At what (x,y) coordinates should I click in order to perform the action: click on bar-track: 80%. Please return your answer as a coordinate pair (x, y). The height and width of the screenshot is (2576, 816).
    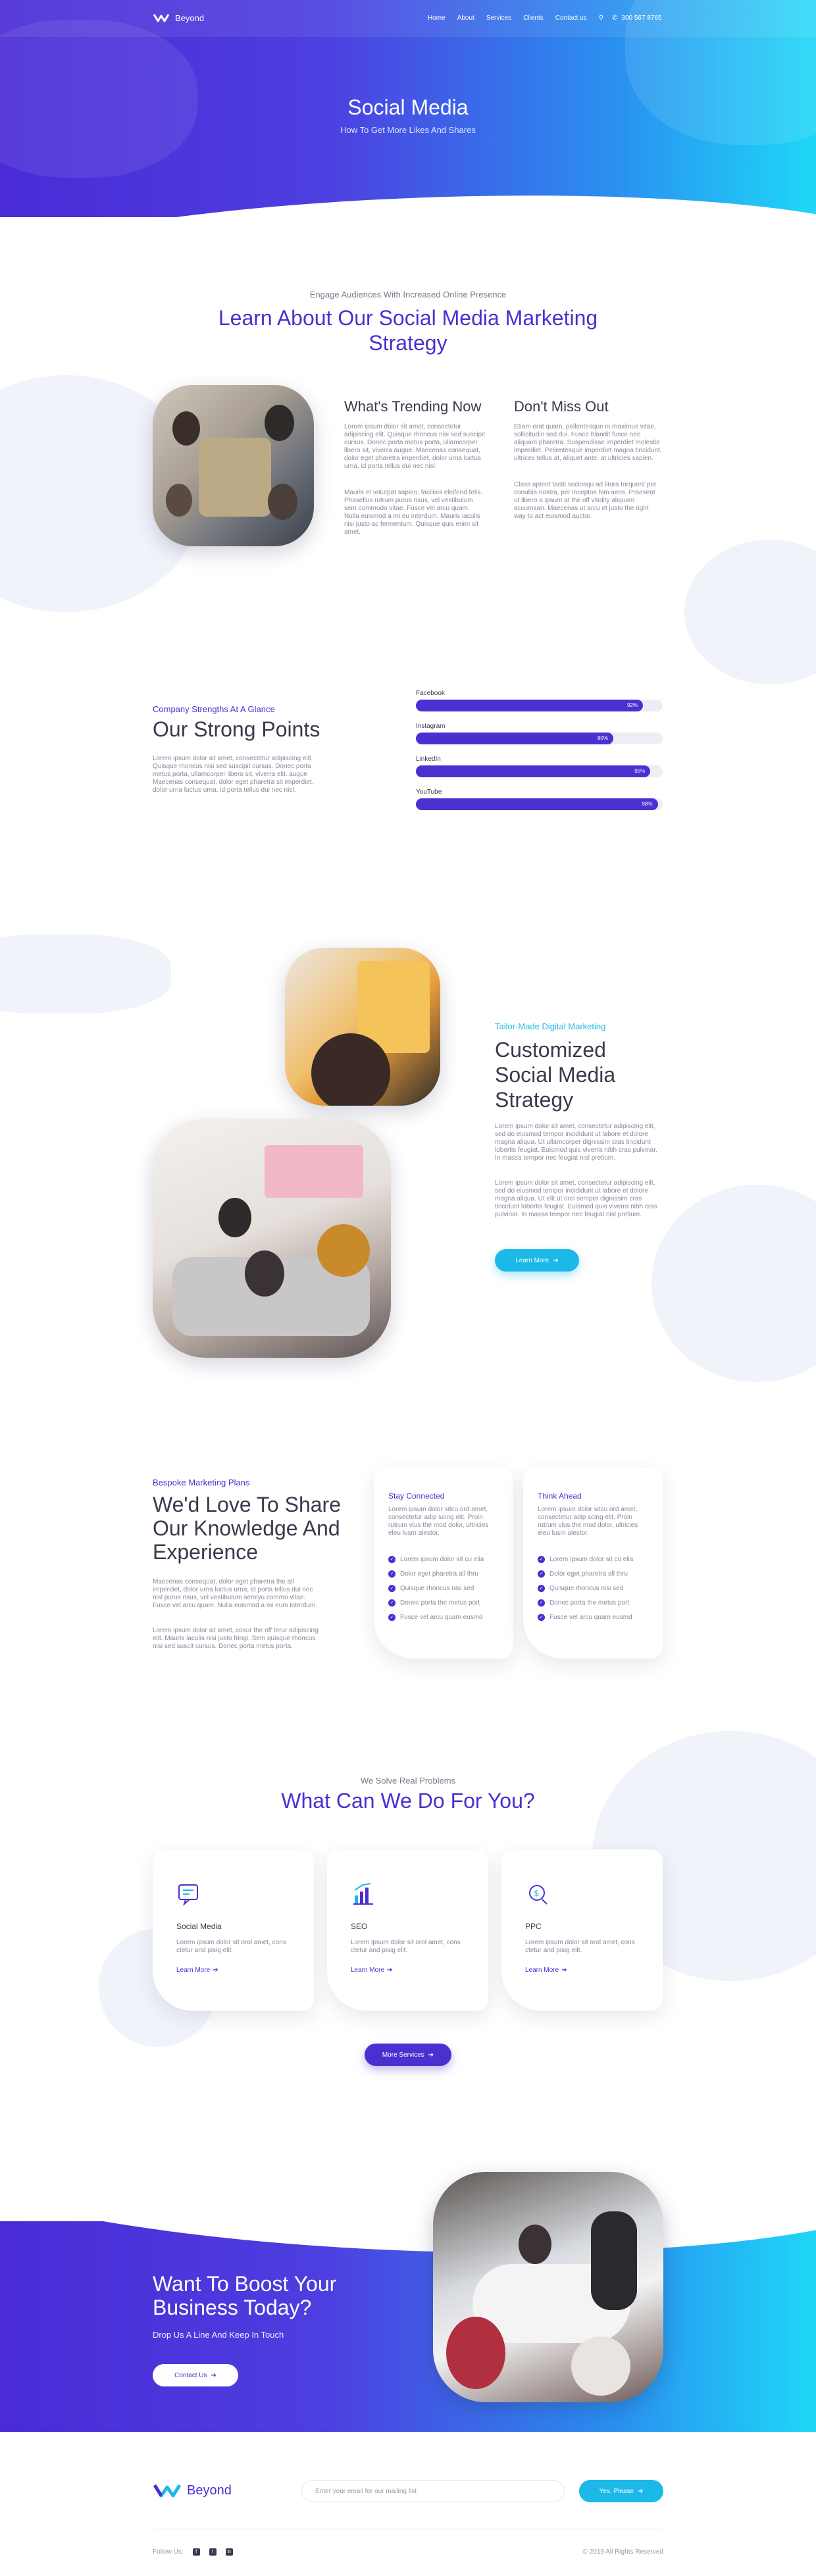
    Looking at the image, I should click on (539, 738).